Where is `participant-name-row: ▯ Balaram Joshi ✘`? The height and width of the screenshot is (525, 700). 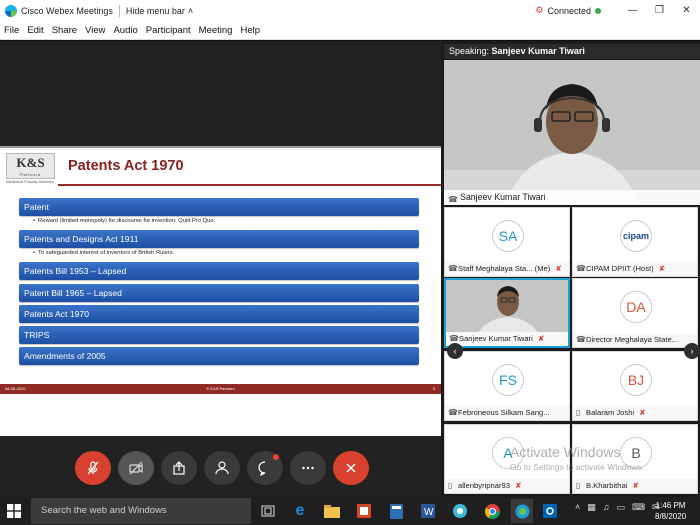
participant-name-row: ▯ Balaram Joshi ✘ is located at coordinates (635, 413).